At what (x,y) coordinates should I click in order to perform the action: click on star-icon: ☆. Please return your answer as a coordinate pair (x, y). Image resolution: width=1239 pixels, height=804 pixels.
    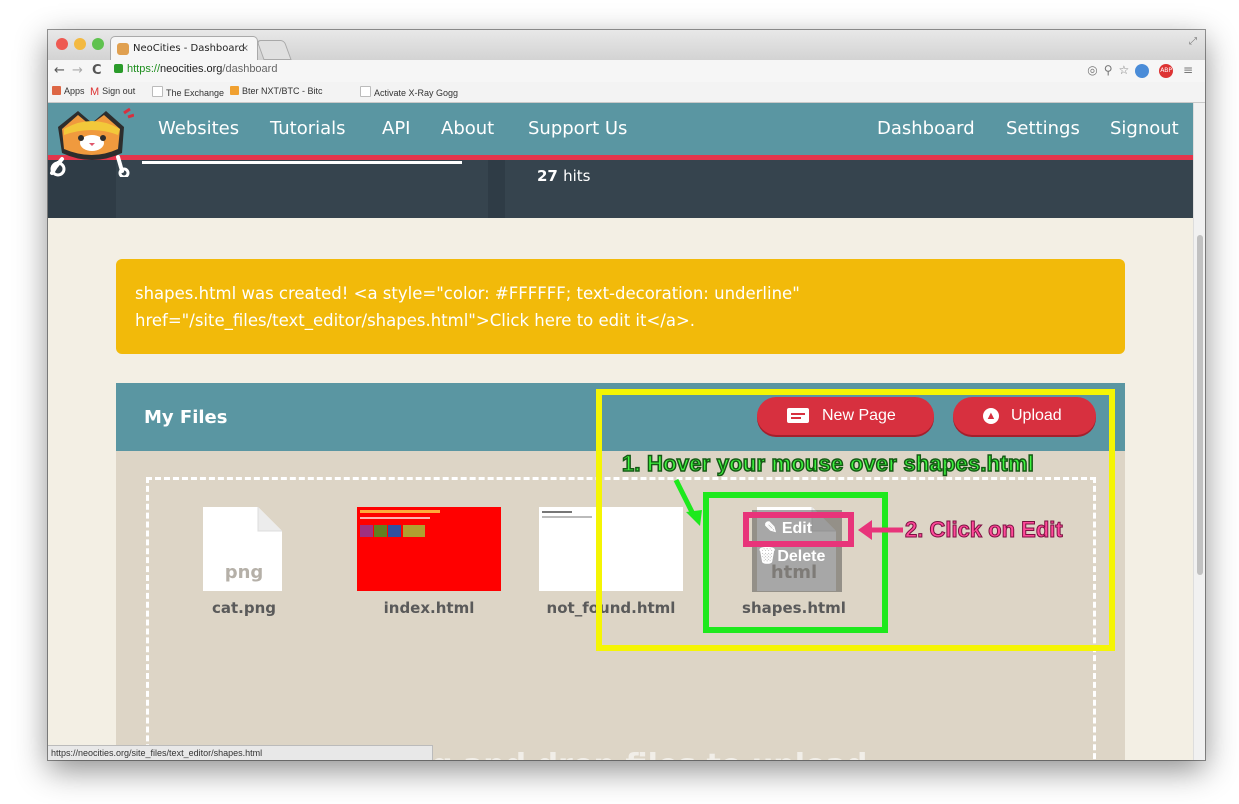
    Looking at the image, I should click on (1127, 70).